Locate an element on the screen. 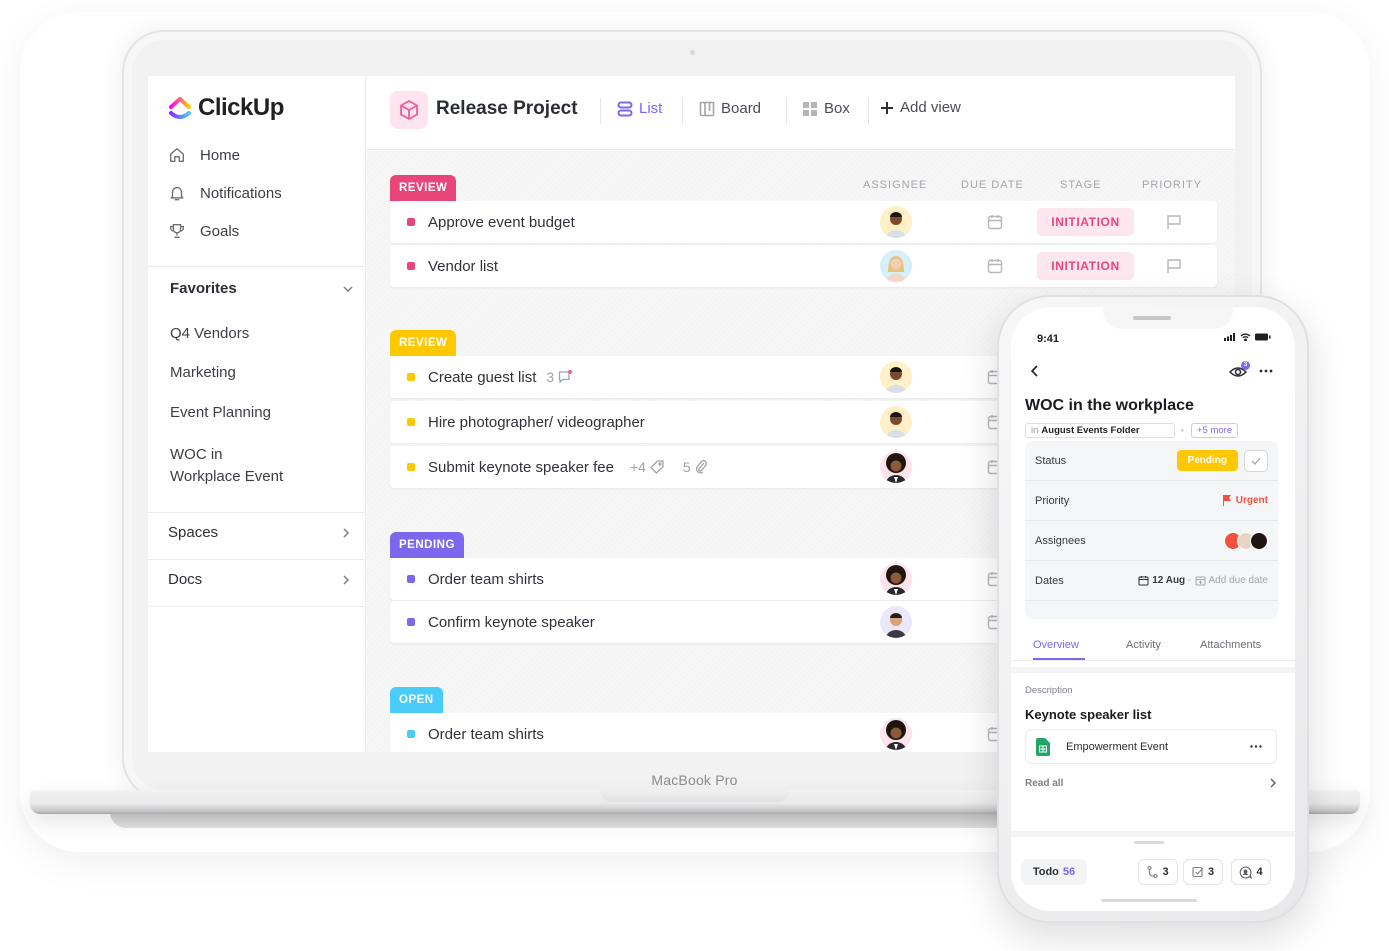  nav-home: Home is located at coordinates (204, 155).